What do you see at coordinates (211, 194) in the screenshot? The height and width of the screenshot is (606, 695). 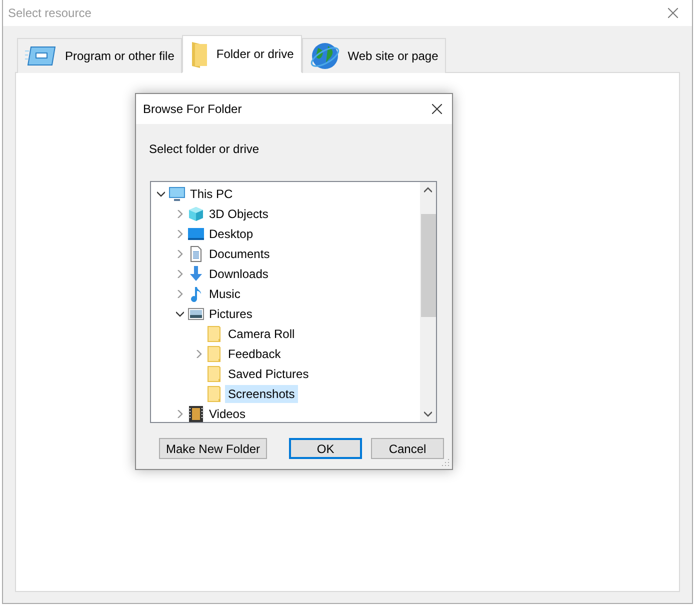 I see `tree-item: This PC` at bounding box center [211, 194].